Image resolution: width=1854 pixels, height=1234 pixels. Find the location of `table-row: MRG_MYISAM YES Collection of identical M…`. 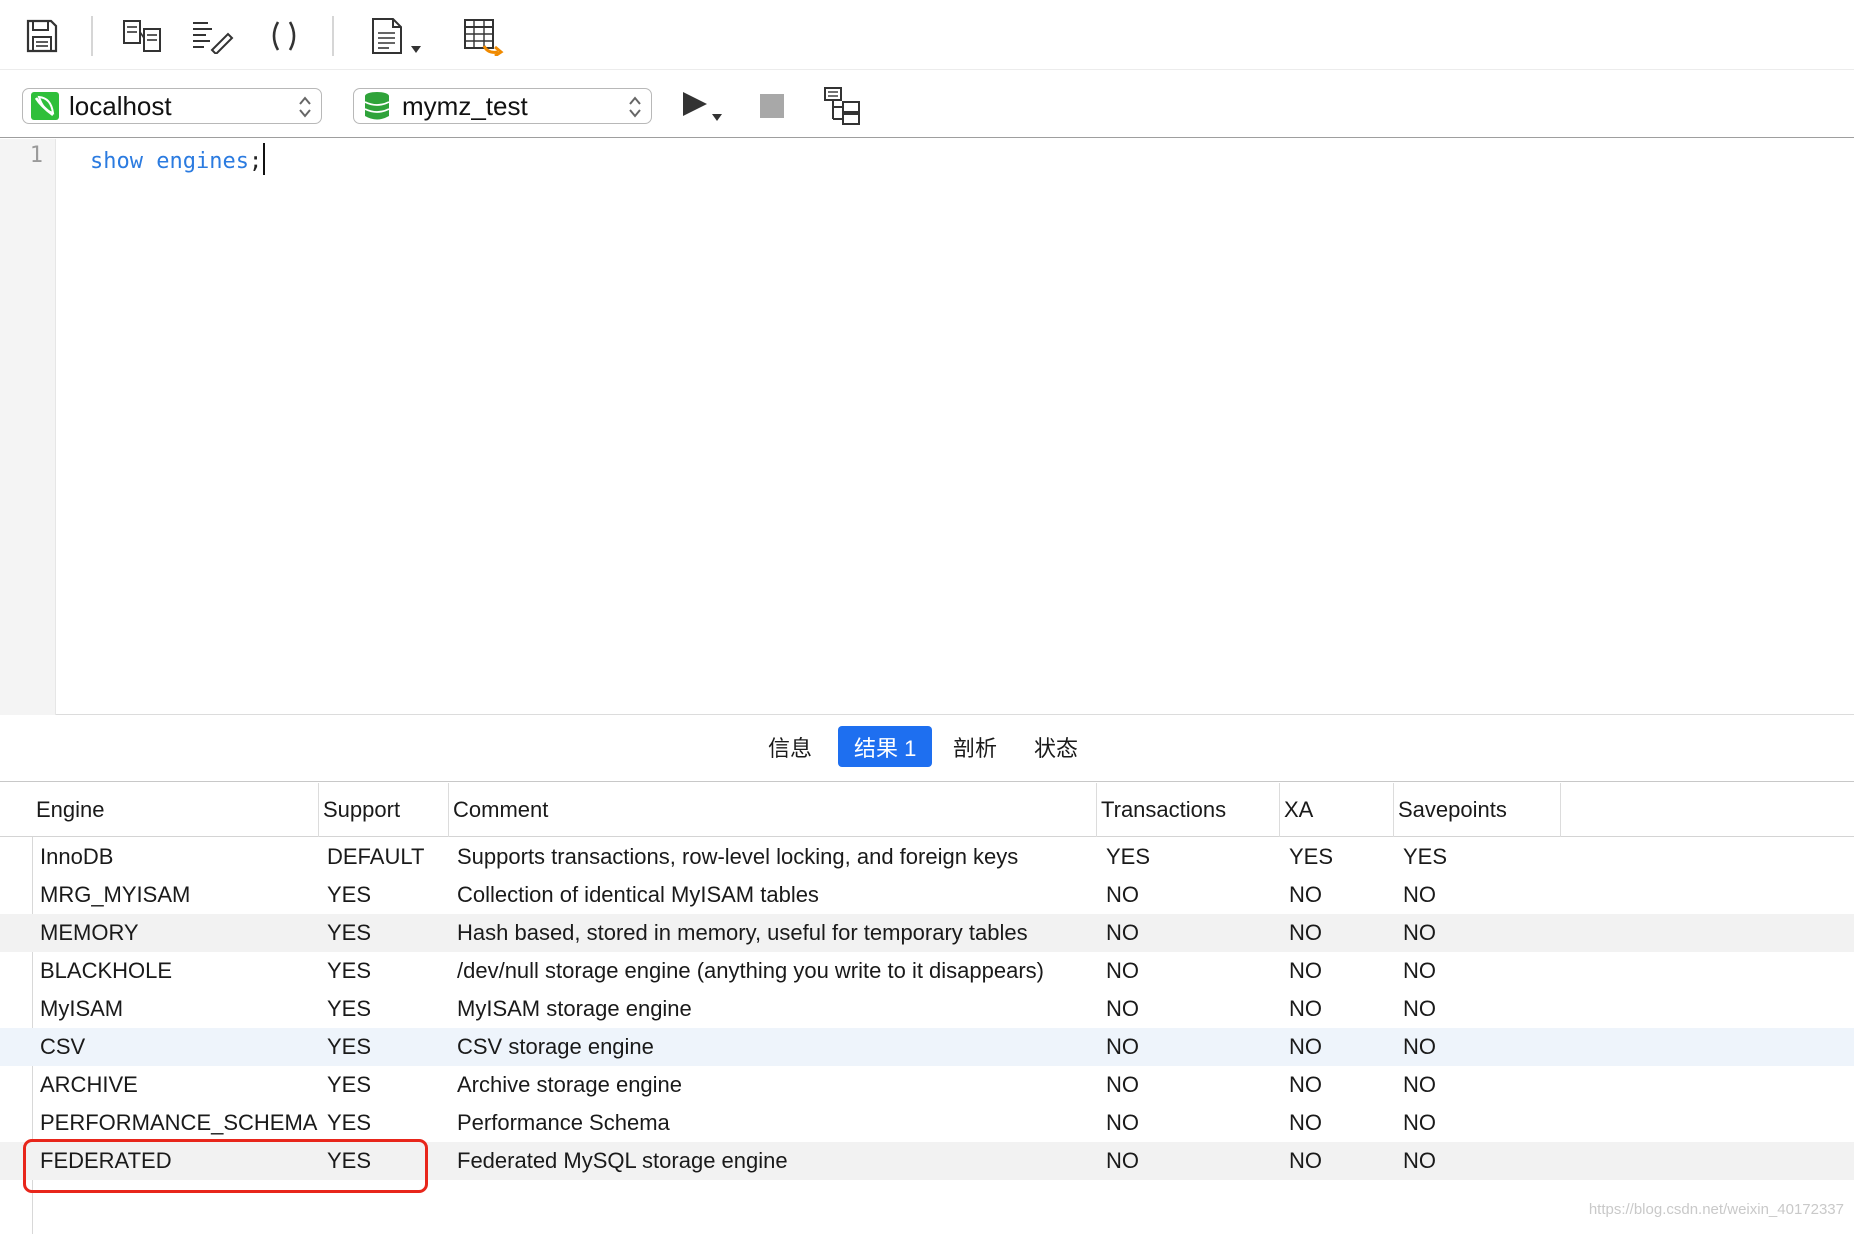

table-row: MRG_MYISAM YES Collection of identical M… is located at coordinates (927, 895).